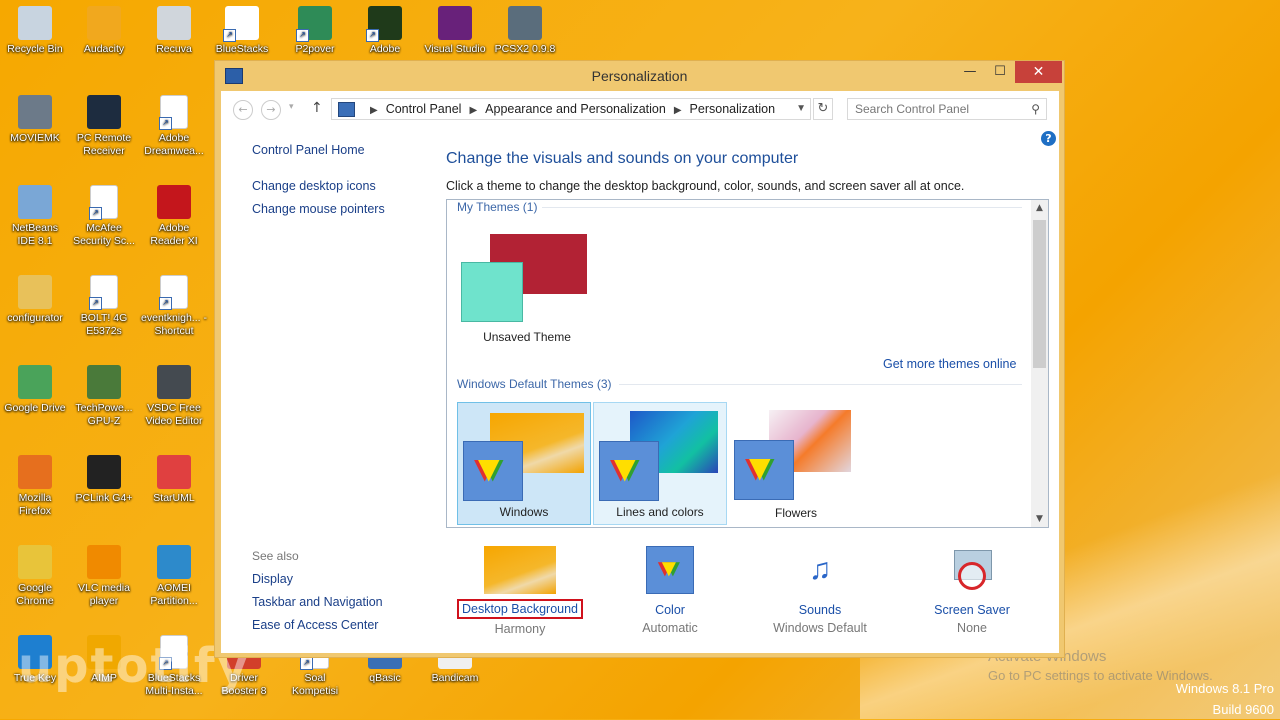 Image resolution: width=1280 pixels, height=720 pixels. Describe the element at coordinates (527, 283) in the screenshot. I see `unsaved-theme-tile: Unsaved Theme` at that location.